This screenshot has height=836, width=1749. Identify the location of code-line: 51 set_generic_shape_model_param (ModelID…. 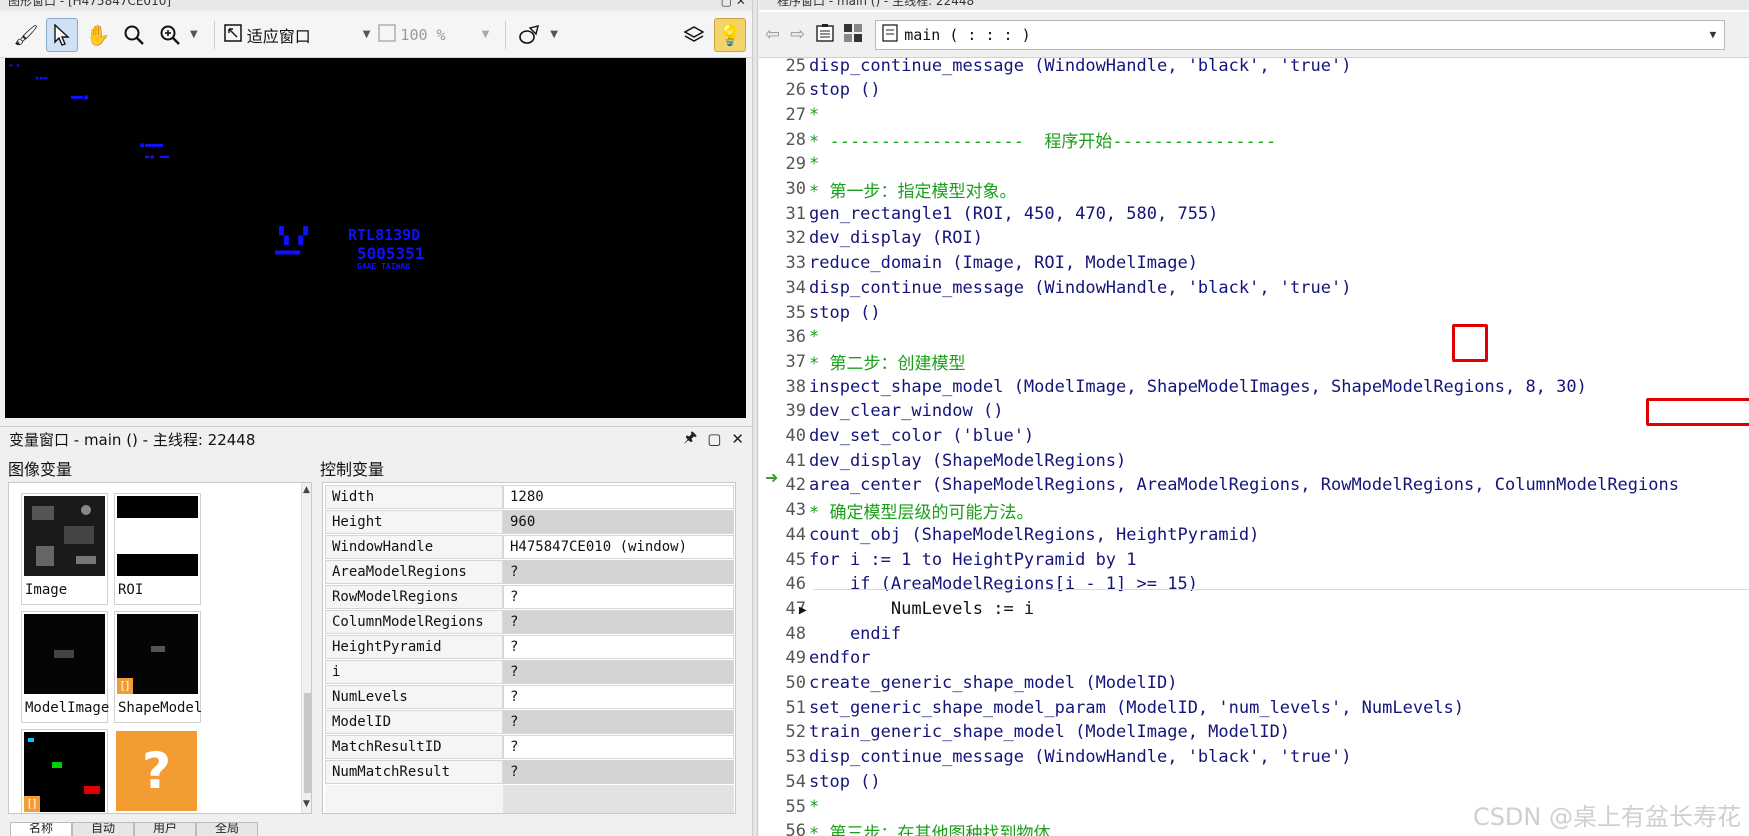
(1254, 707).